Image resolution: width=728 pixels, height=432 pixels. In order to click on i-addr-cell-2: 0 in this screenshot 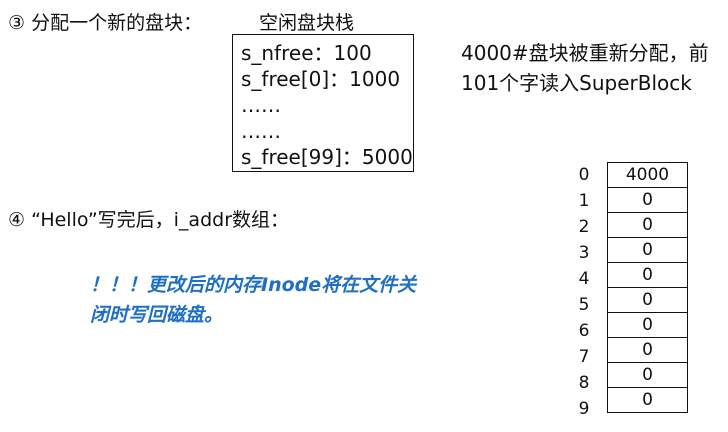, I will do `click(647, 225)`.